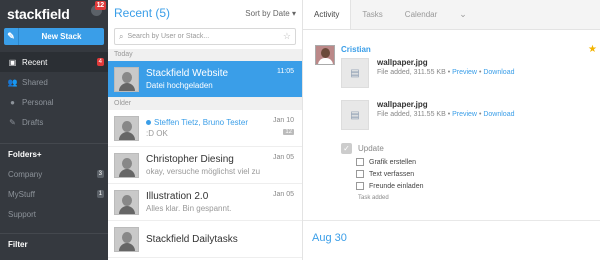 This screenshot has width=600, height=260. I want to click on chevron-down-icon: ▾, so click(293, 13).